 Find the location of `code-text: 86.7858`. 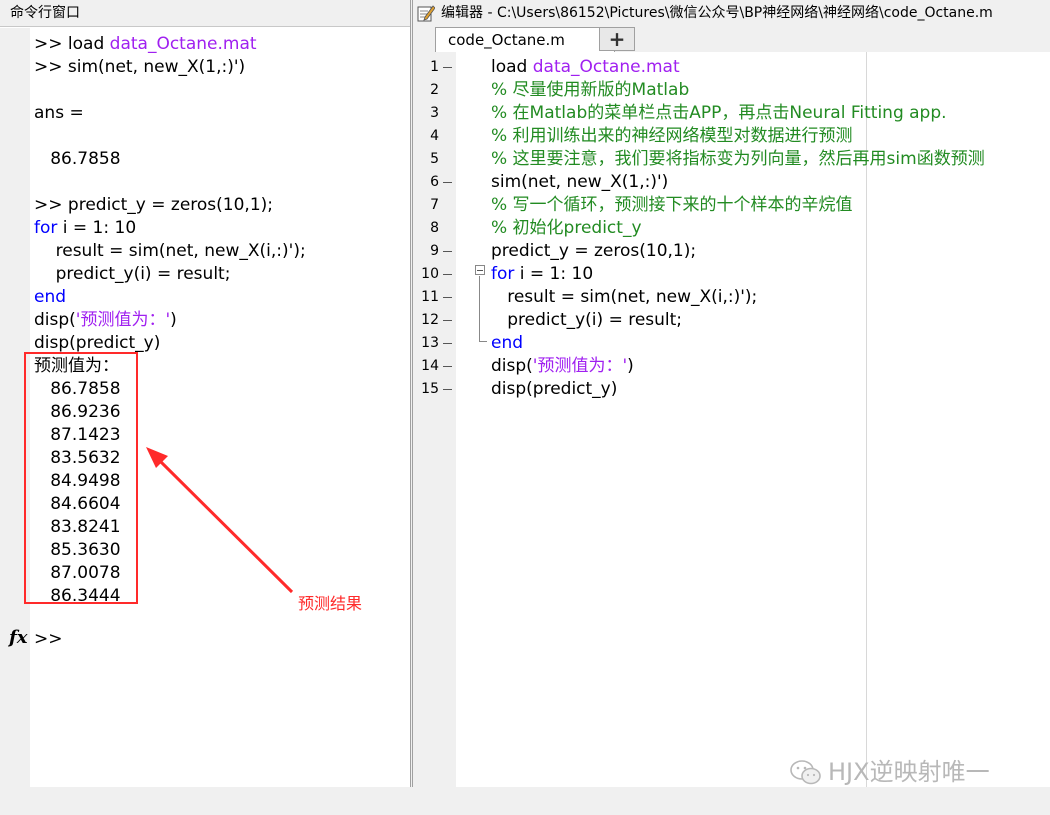

code-text: 86.7858 is located at coordinates (77, 159).